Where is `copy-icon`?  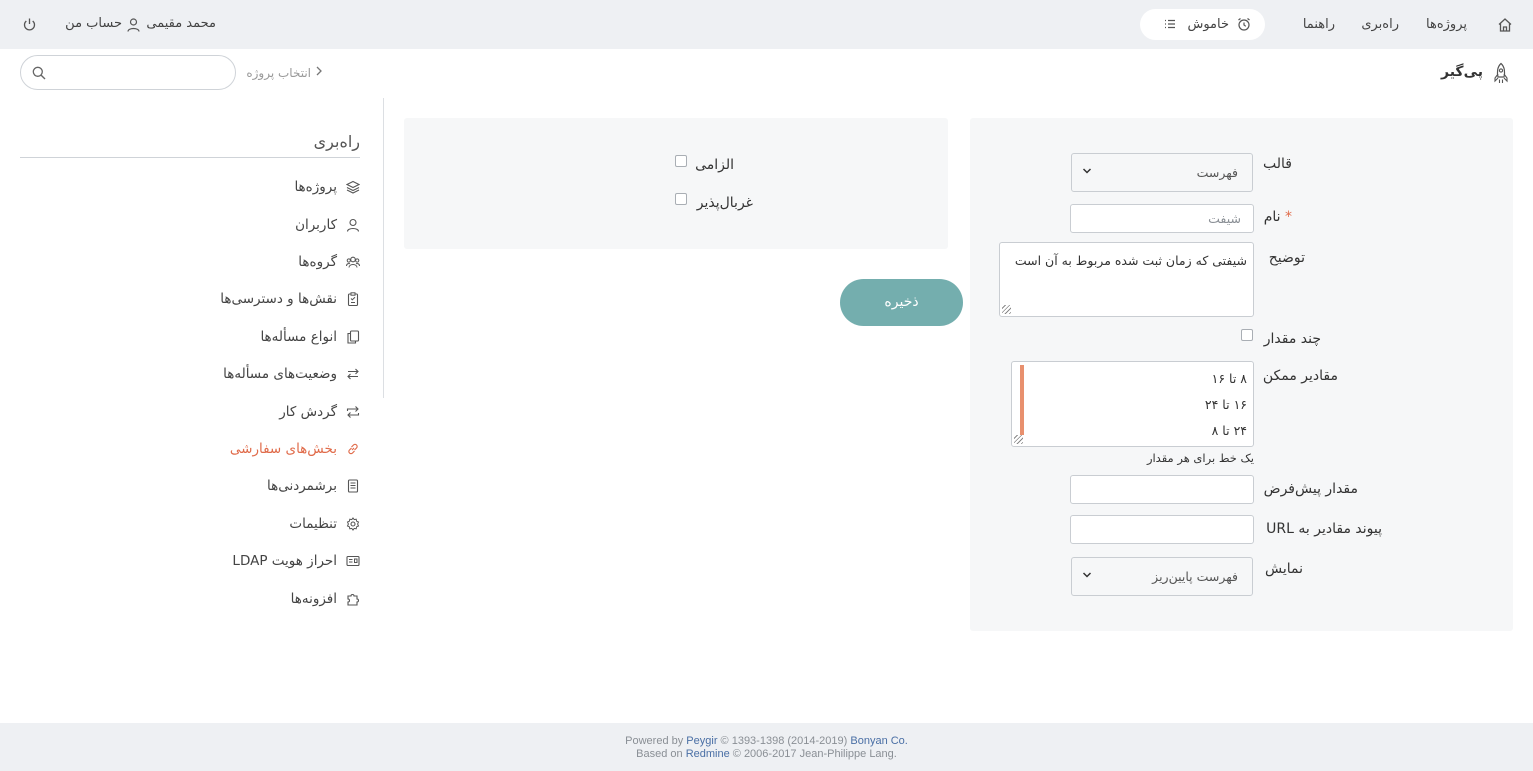
copy-icon is located at coordinates (353, 337).